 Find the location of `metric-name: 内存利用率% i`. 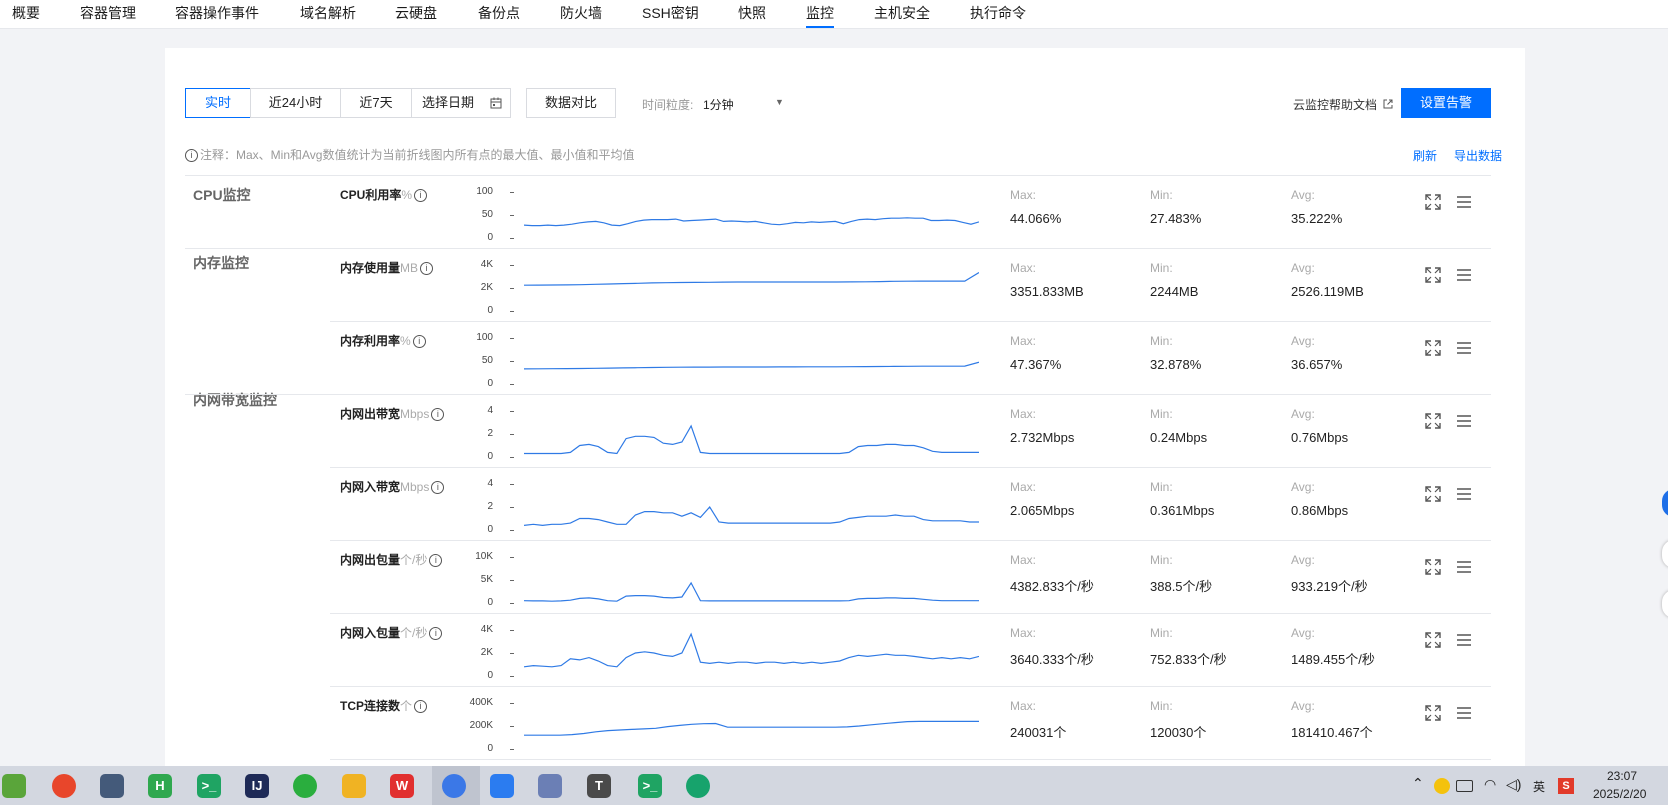

metric-name: 内存利用率% i is located at coordinates (383, 340).